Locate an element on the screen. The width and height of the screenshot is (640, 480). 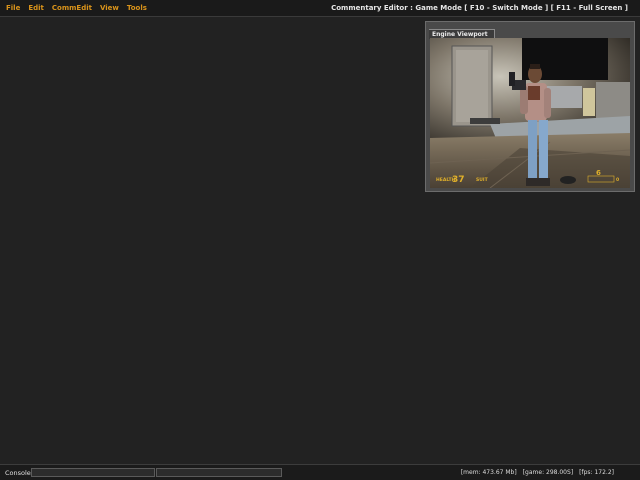
console-output-field is located at coordinates (219, 472).